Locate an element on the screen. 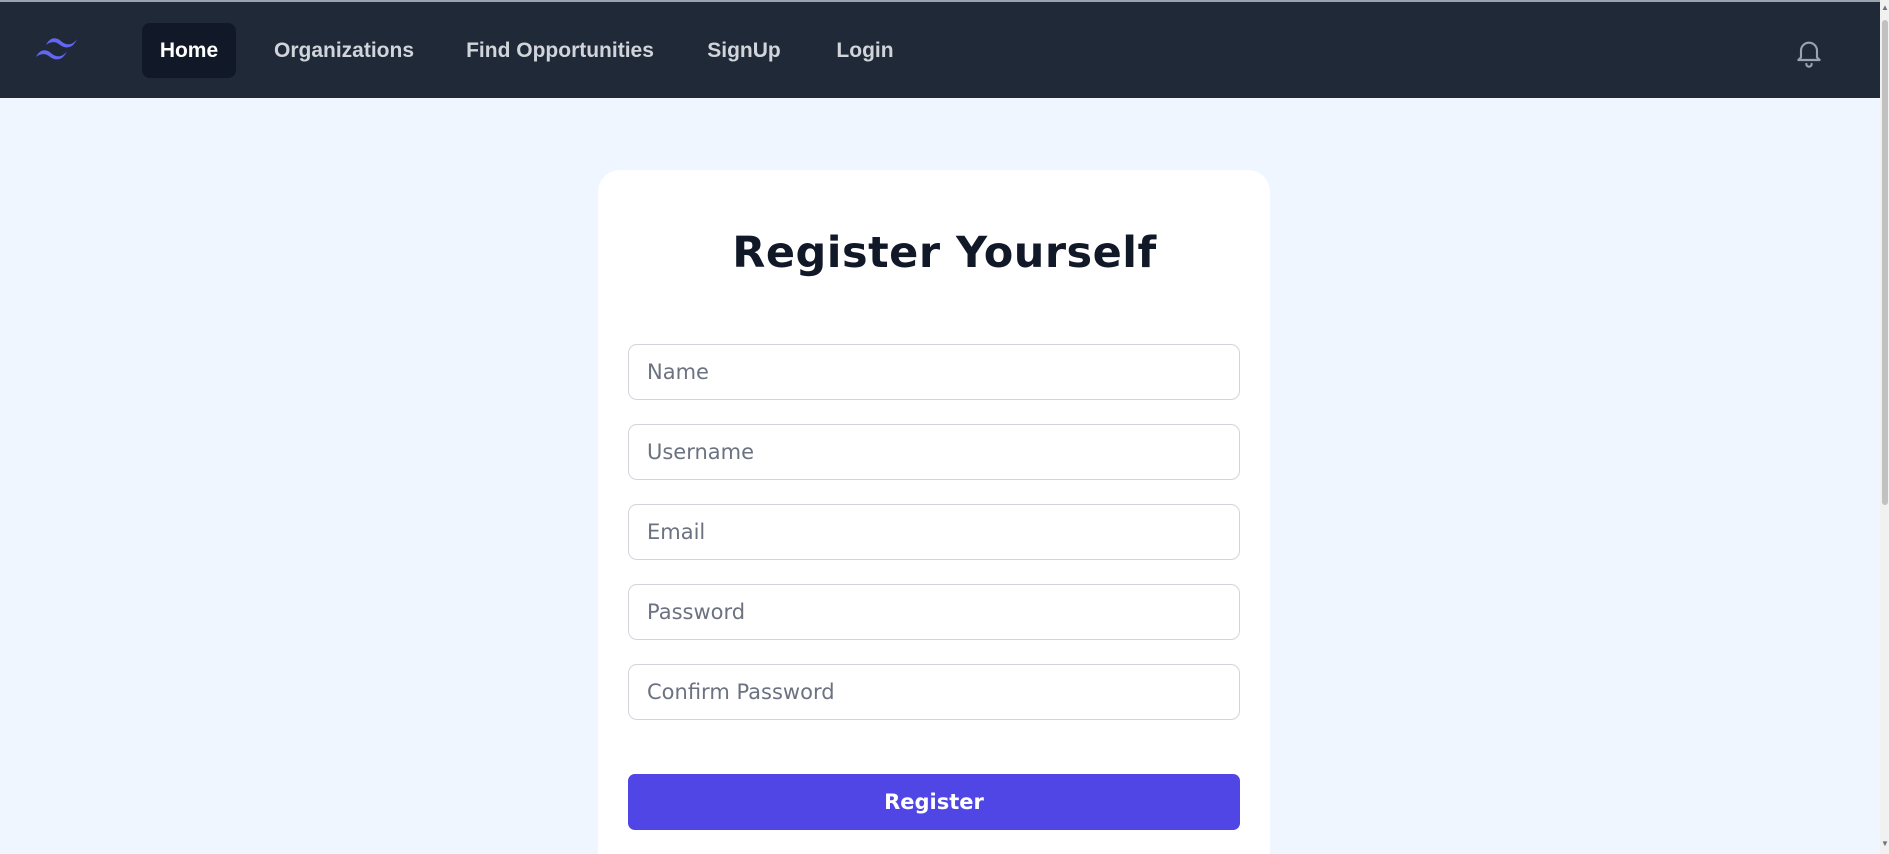  email-input is located at coordinates (934, 532).